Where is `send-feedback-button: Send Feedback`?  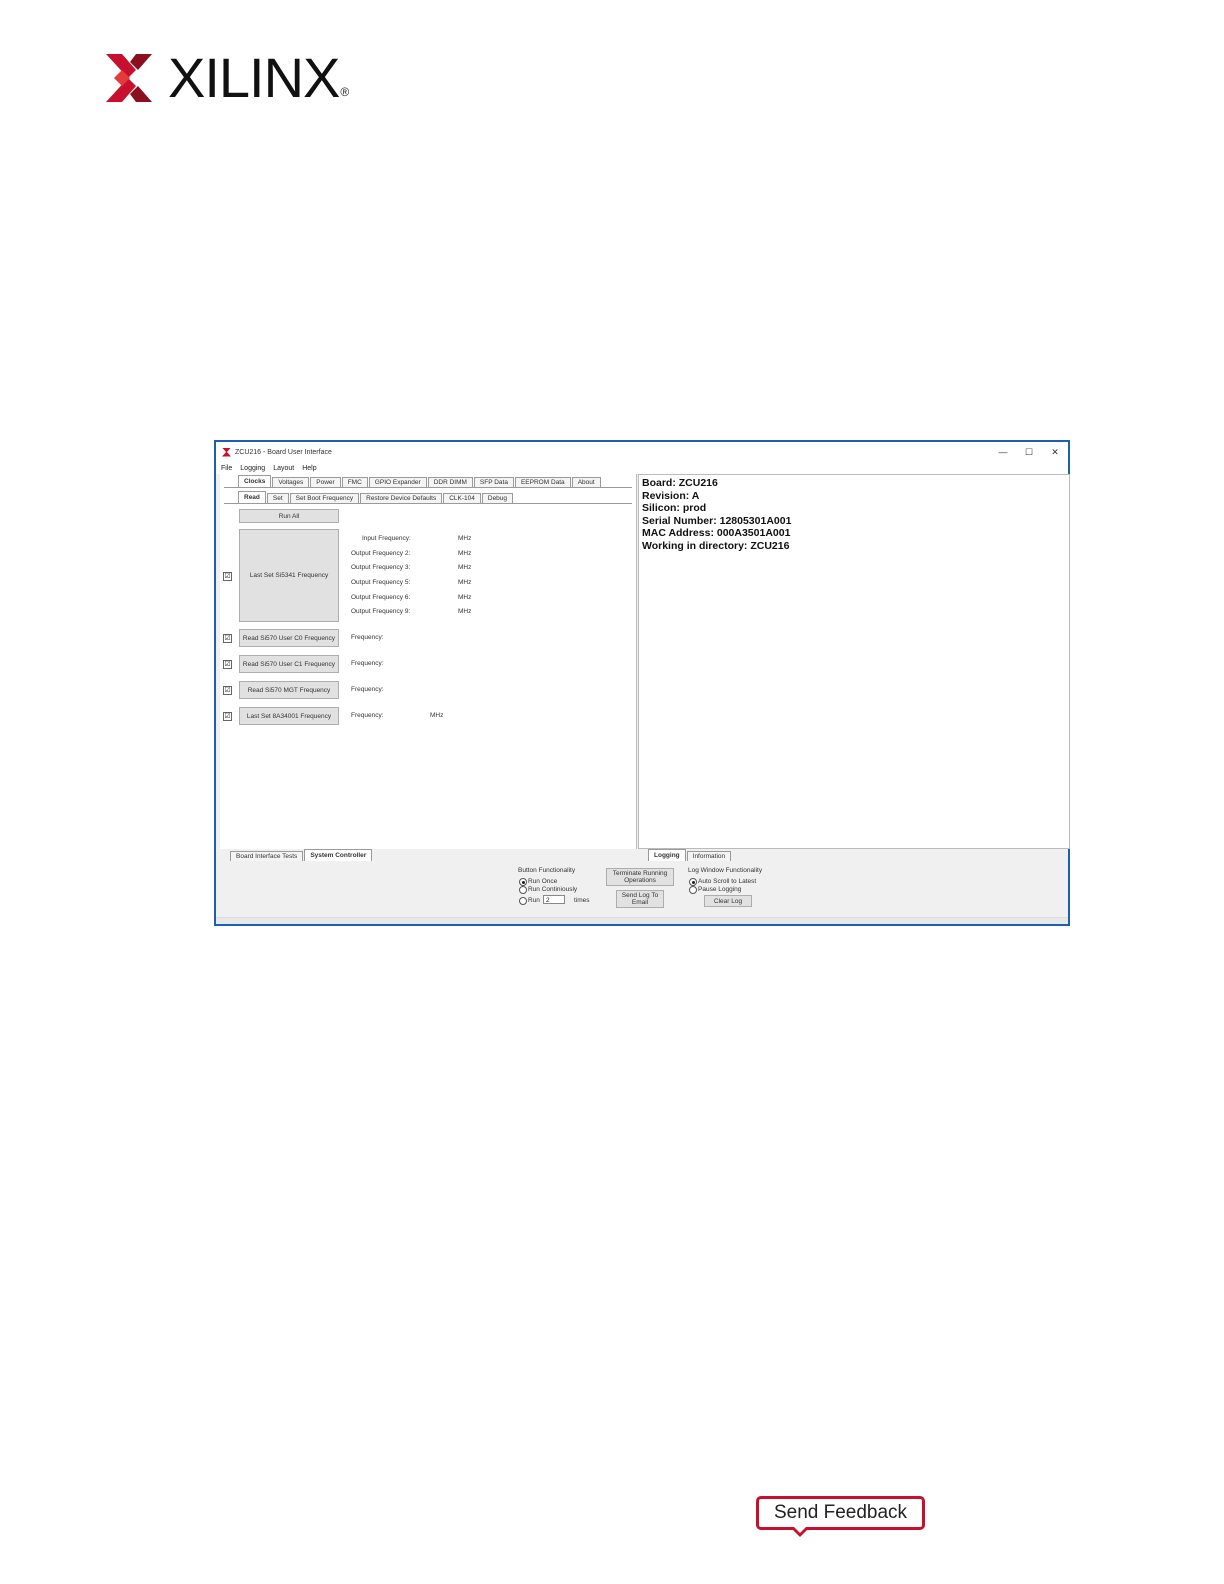 send-feedback-button: Send Feedback is located at coordinates (840, 1513).